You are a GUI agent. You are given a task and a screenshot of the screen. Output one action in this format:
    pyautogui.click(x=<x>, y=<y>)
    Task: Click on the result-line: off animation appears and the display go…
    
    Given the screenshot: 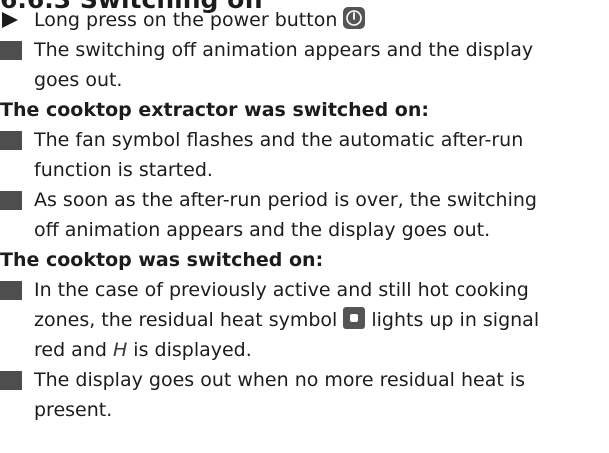 What is the action you would take?
    pyautogui.click(x=262, y=230)
    